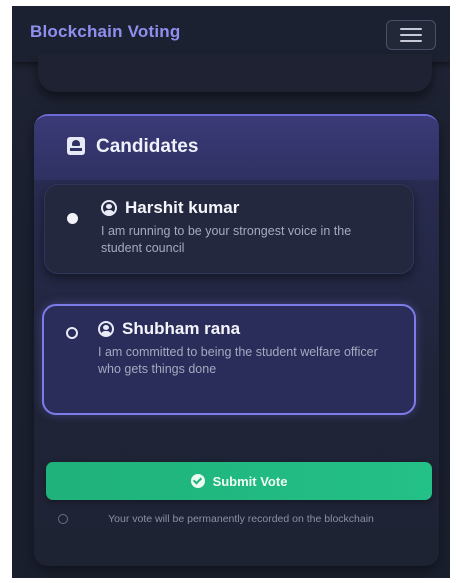 This screenshot has width=456, height=583. Describe the element at coordinates (197, 481) in the screenshot. I see `check-circle-icon` at that location.